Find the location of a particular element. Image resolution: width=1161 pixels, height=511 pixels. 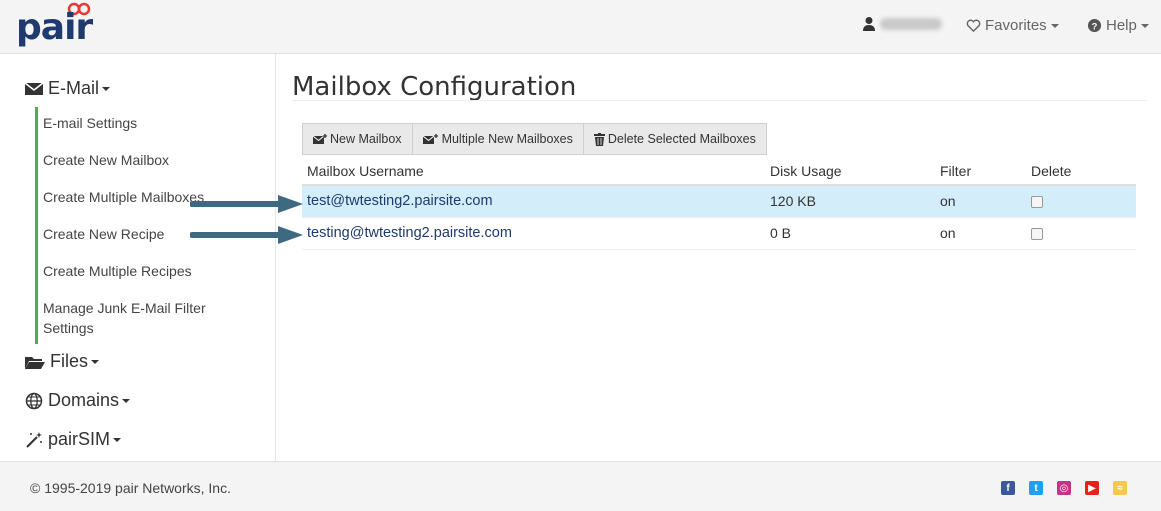

social-links: f t ◎ ▶ ≈ is located at coordinates (1071, 488).